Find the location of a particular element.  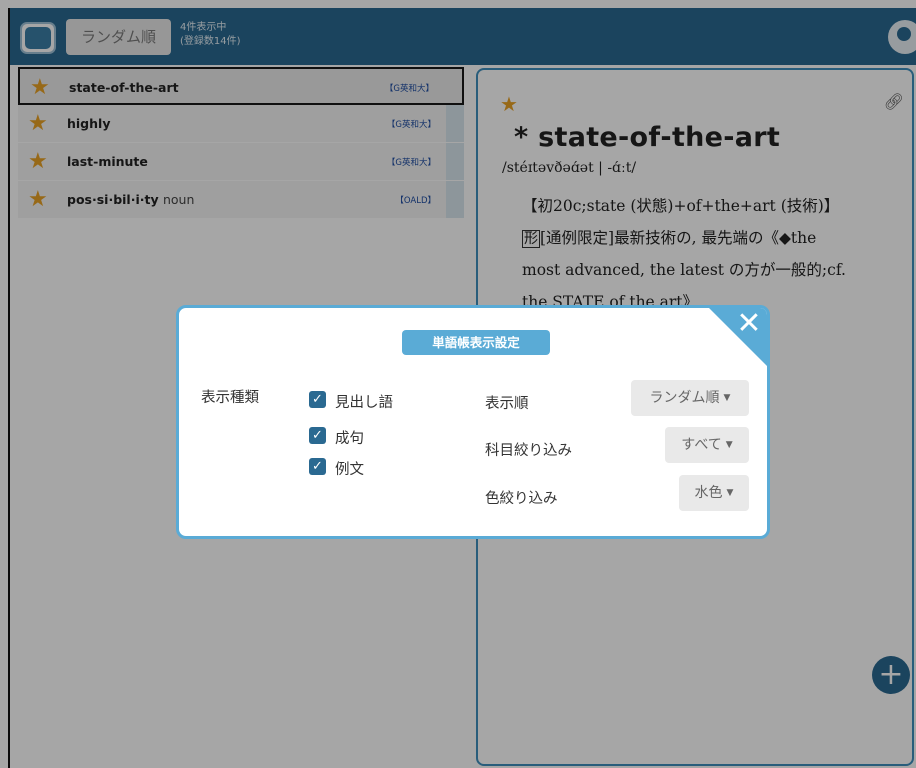

color-filter-select: 水色 ▼ is located at coordinates (714, 493).